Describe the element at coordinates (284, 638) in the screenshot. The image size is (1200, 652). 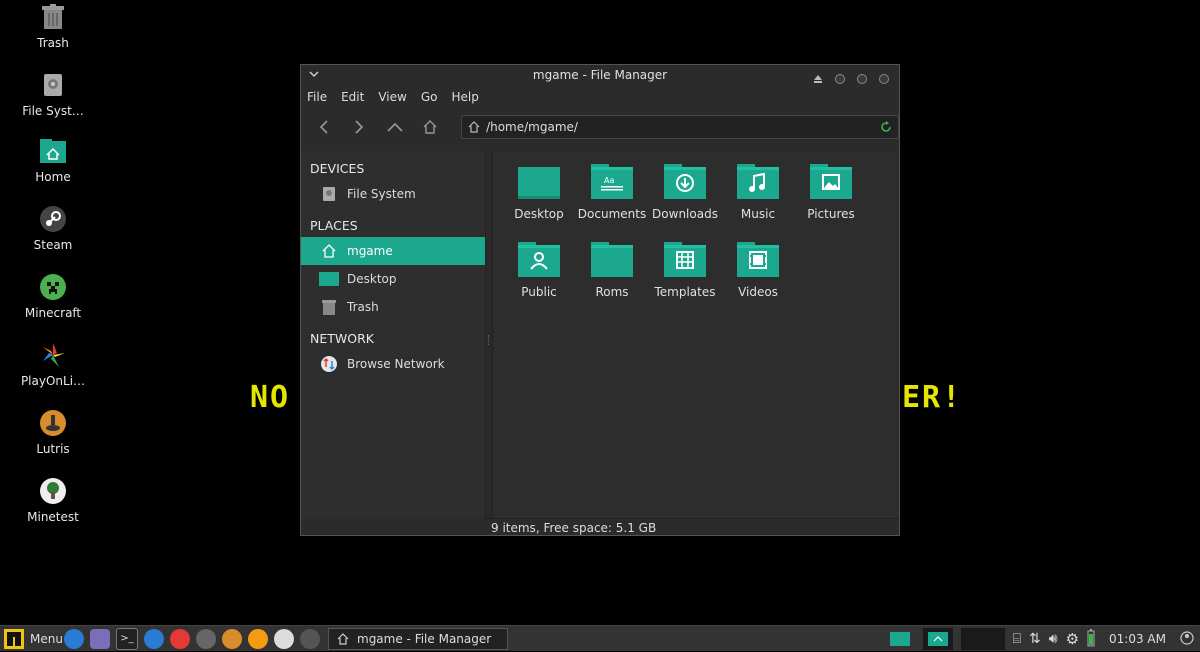
I see `mouse-icon` at that location.